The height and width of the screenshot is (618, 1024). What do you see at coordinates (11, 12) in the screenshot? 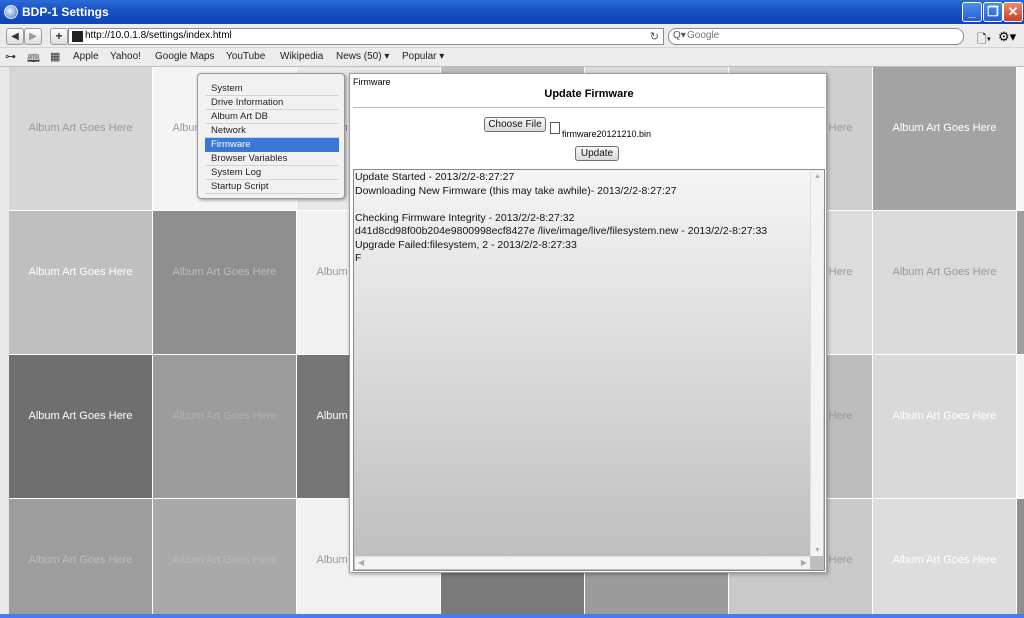
I see `globe-icon` at bounding box center [11, 12].